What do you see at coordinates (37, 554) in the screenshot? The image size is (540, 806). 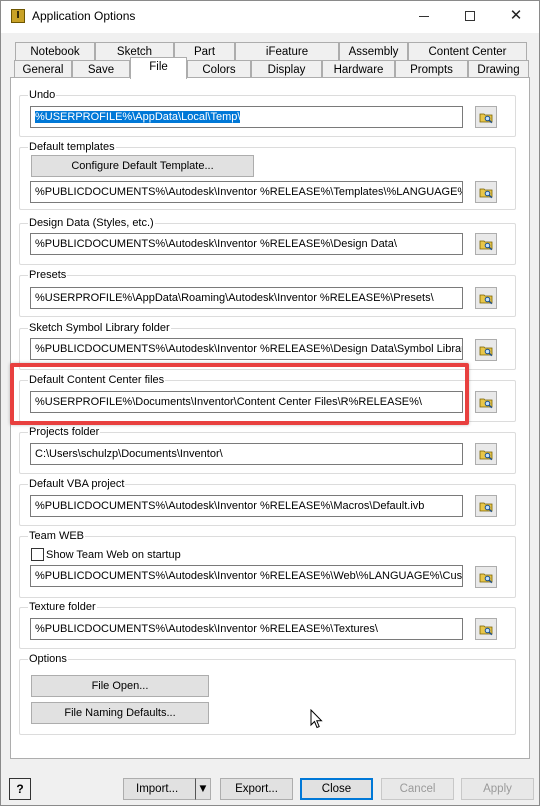 I see `show-team-web-checkbox` at bounding box center [37, 554].